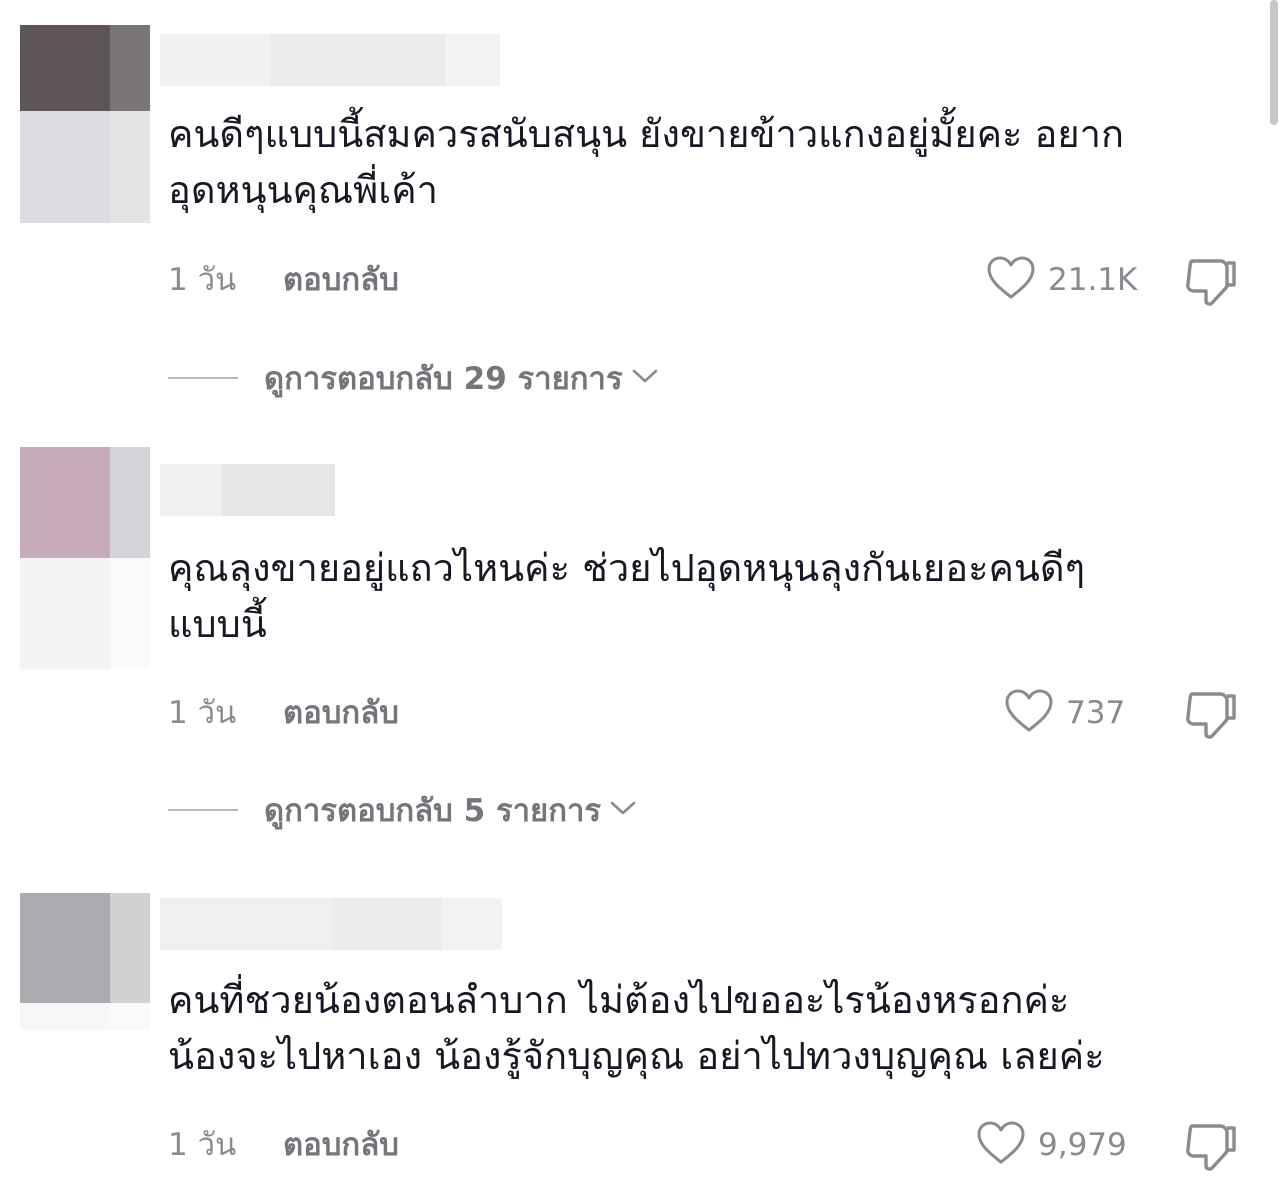 The image size is (1280, 1195). I want to click on like-count: 737, so click(1096, 713).